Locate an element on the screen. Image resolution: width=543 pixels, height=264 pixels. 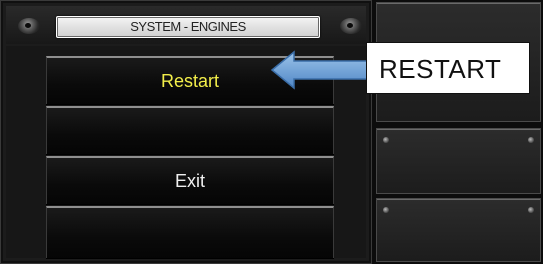
restart-callout: RESTART is located at coordinates (448, 68).